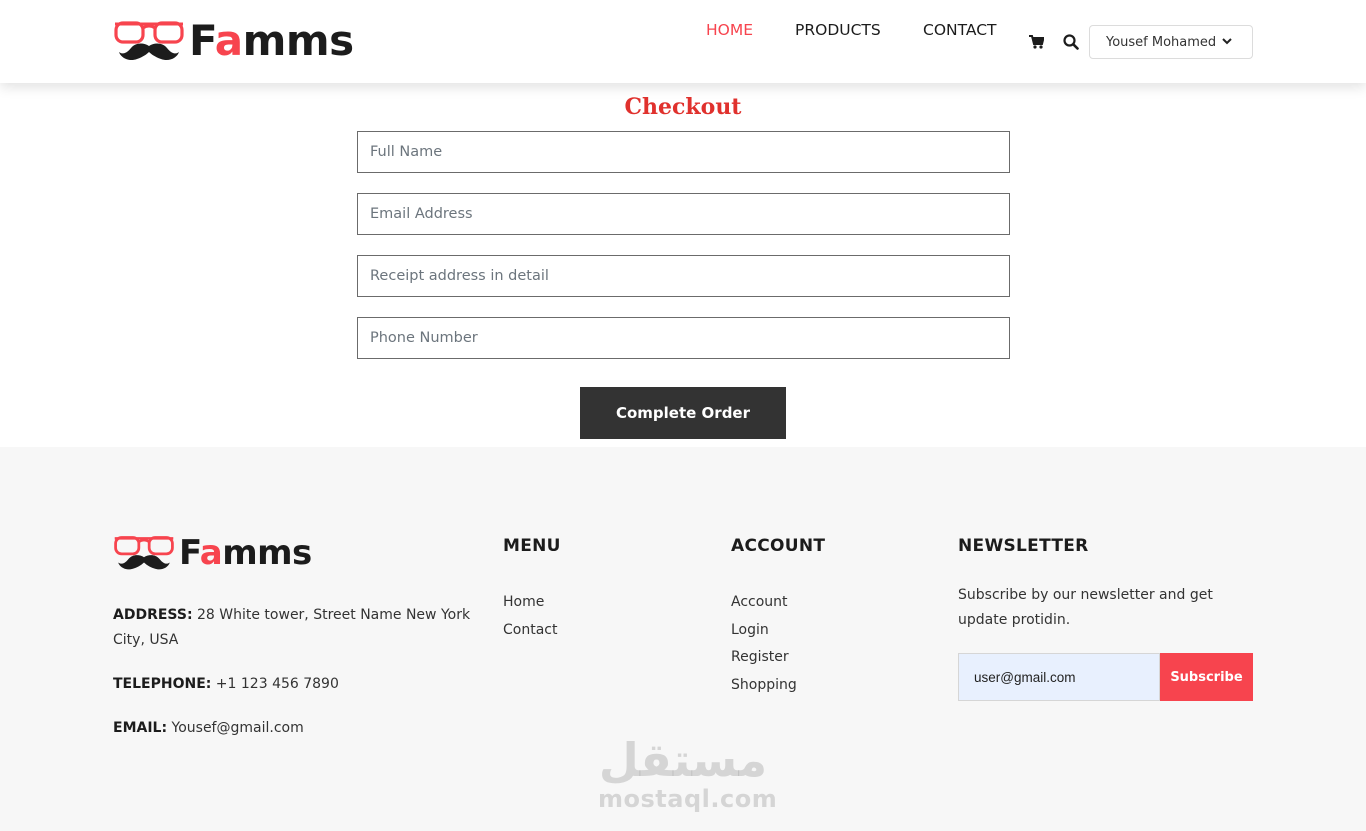 Image resolution: width=1366 pixels, height=831 pixels. Describe the element at coordinates (1161, 42) in the screenshot. I see `user-name: Yousef Mohamed` at that location.